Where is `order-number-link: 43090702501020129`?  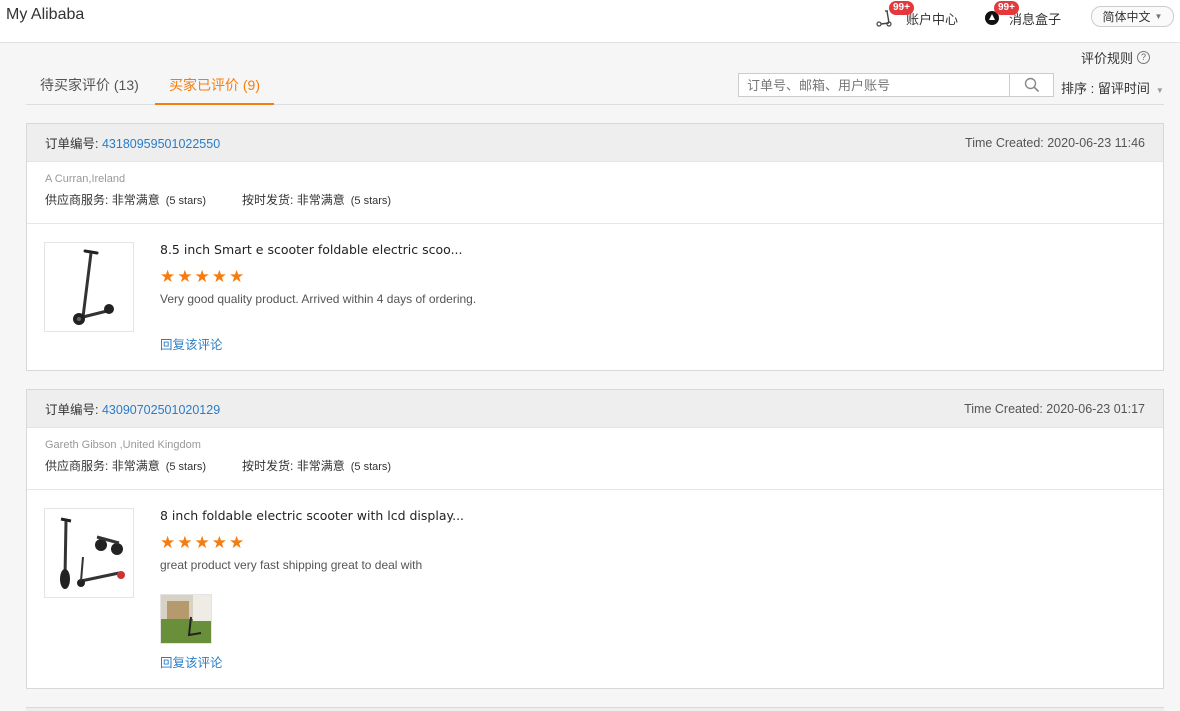 order-number-link: 43090702501020129 is located at coordinates (161, 410).